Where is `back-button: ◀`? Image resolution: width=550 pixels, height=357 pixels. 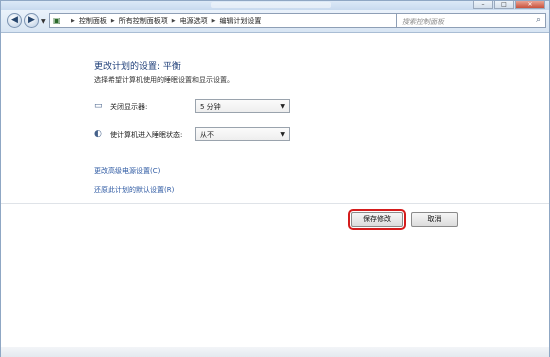
back-button: ◀ is located at coordinates (14, 20).